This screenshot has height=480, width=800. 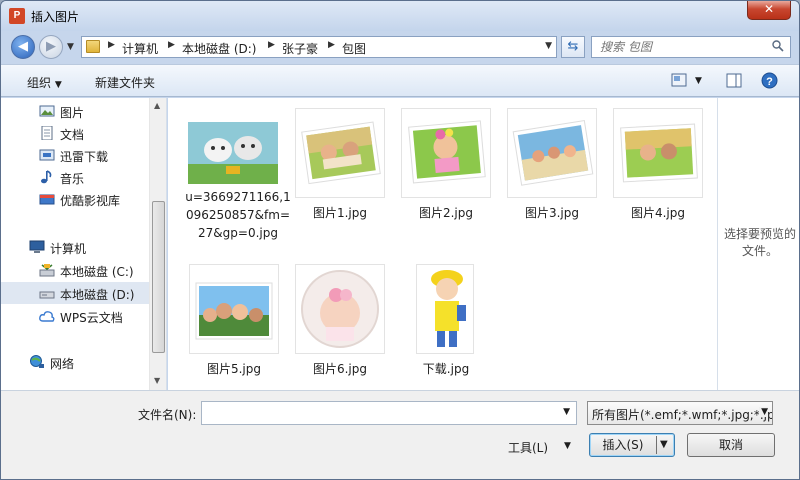 I want to click on kids-photo-image, so click(x=341, y=153).